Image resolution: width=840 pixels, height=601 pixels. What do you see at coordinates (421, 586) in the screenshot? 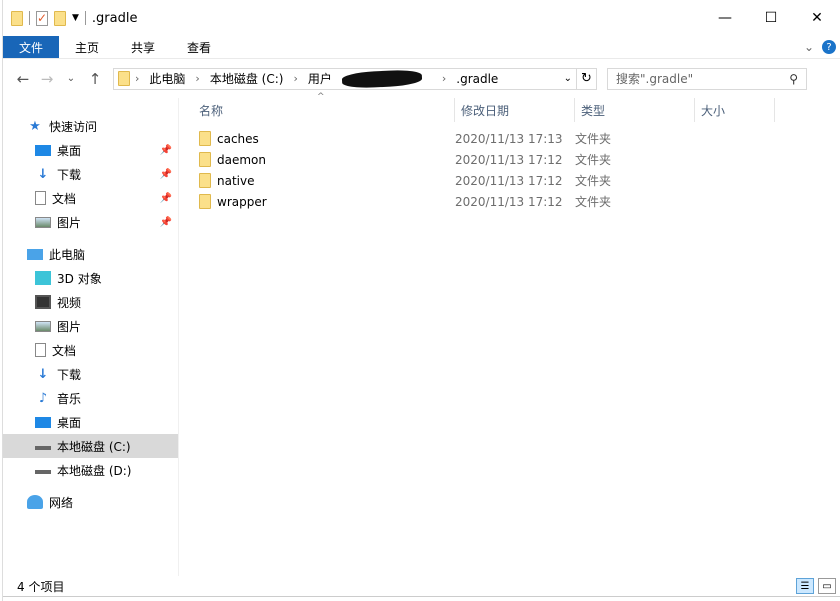
I see `status-bar: 4 个项目 ☰ ▭` at bounding box center [421, 586].